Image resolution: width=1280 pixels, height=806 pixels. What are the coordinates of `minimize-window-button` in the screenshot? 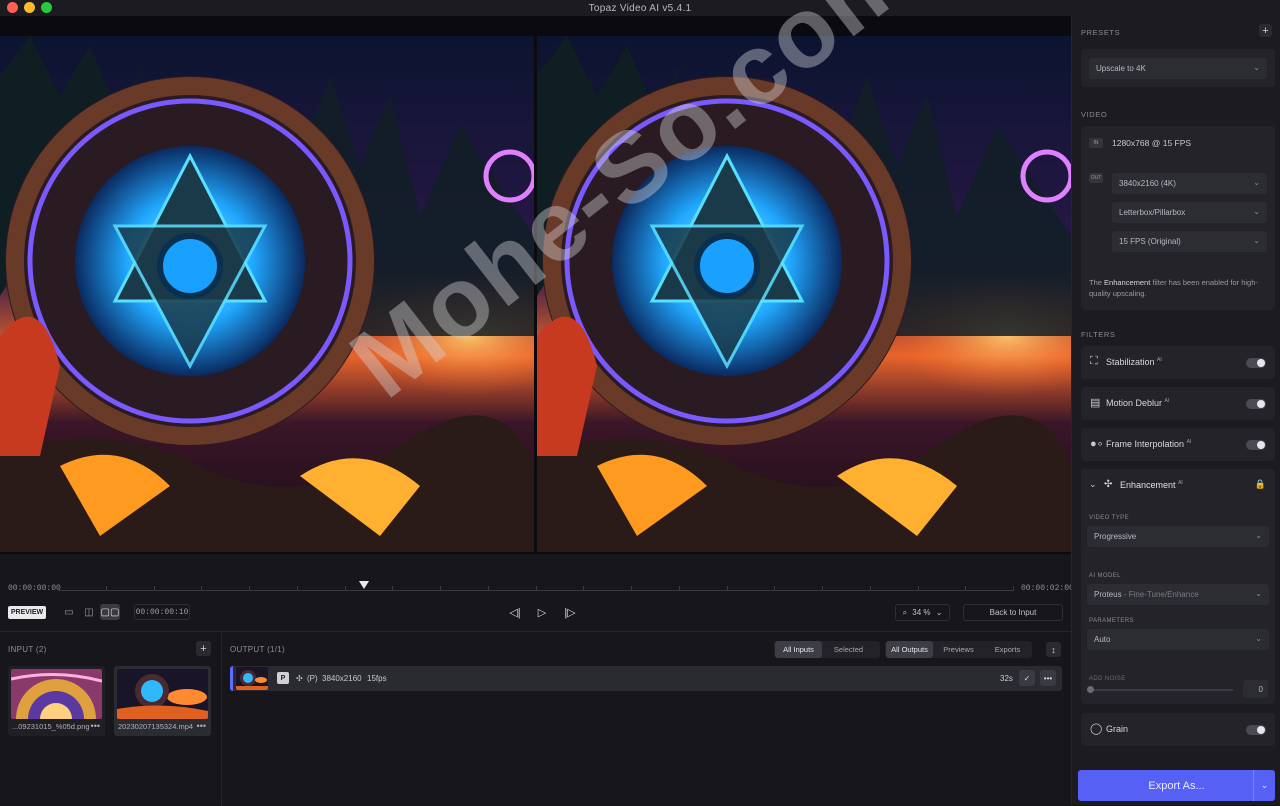 It's located at (29, 7).